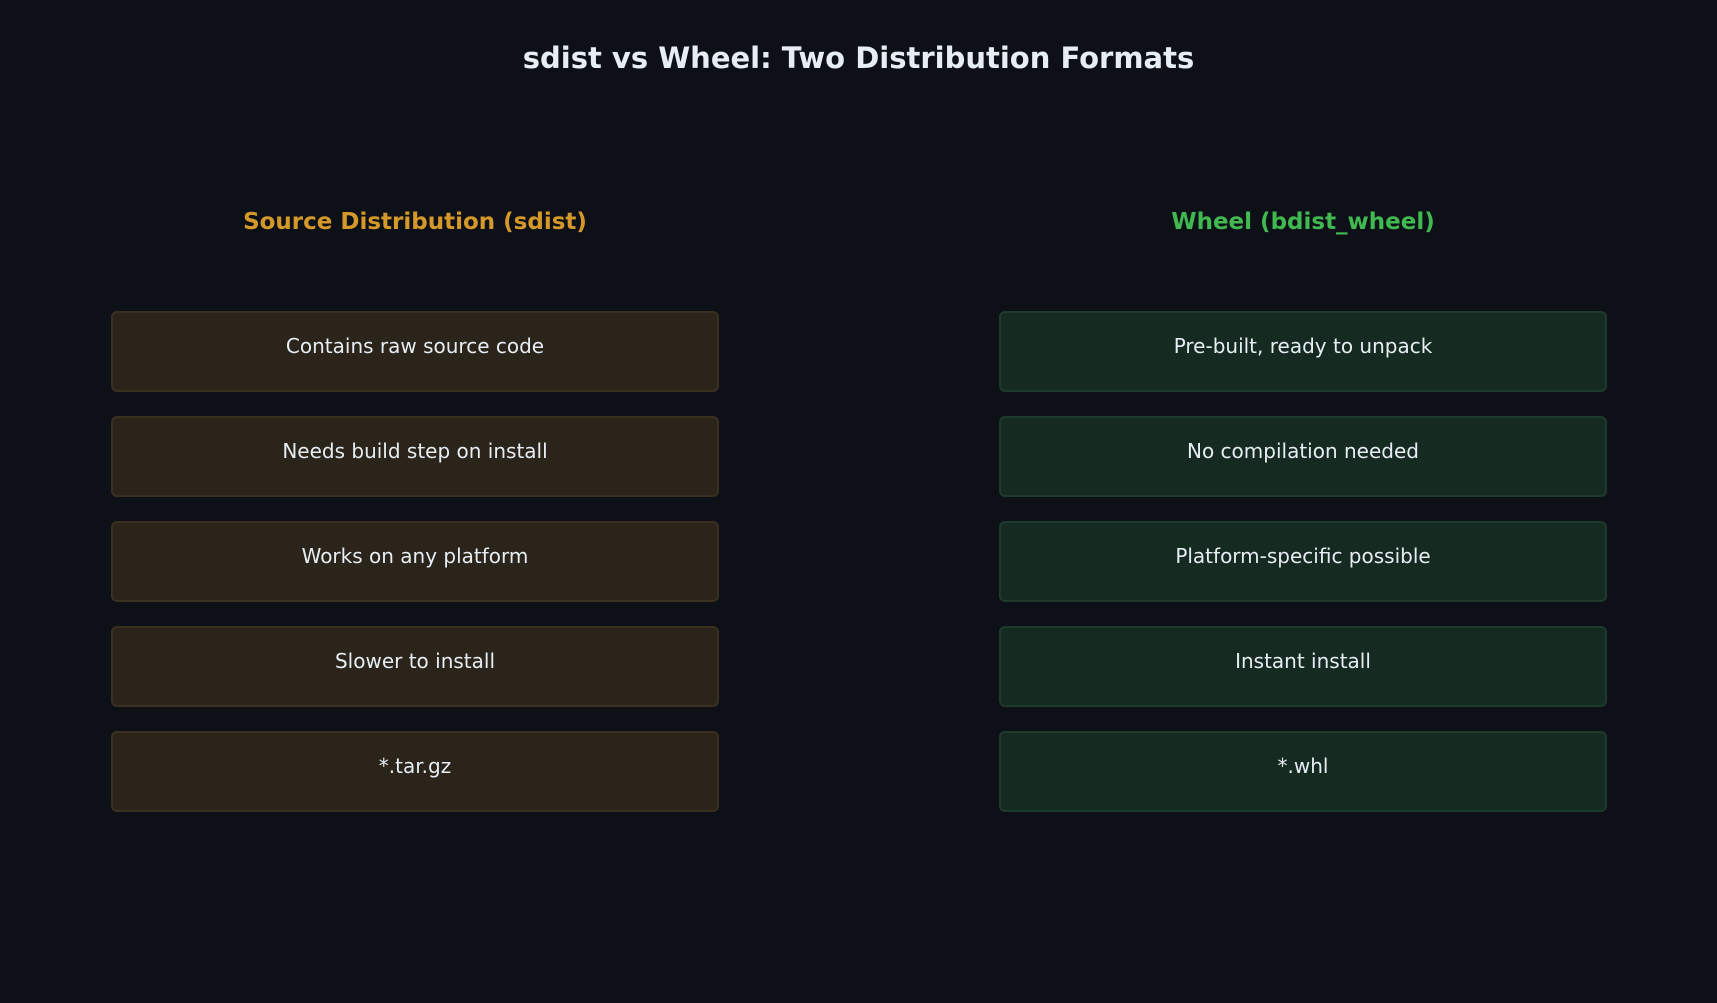 This screenshot has width=1717, height=1003. I want to click on wheel-heading: Wheel (bdist_wheel), so click(1303, 222).